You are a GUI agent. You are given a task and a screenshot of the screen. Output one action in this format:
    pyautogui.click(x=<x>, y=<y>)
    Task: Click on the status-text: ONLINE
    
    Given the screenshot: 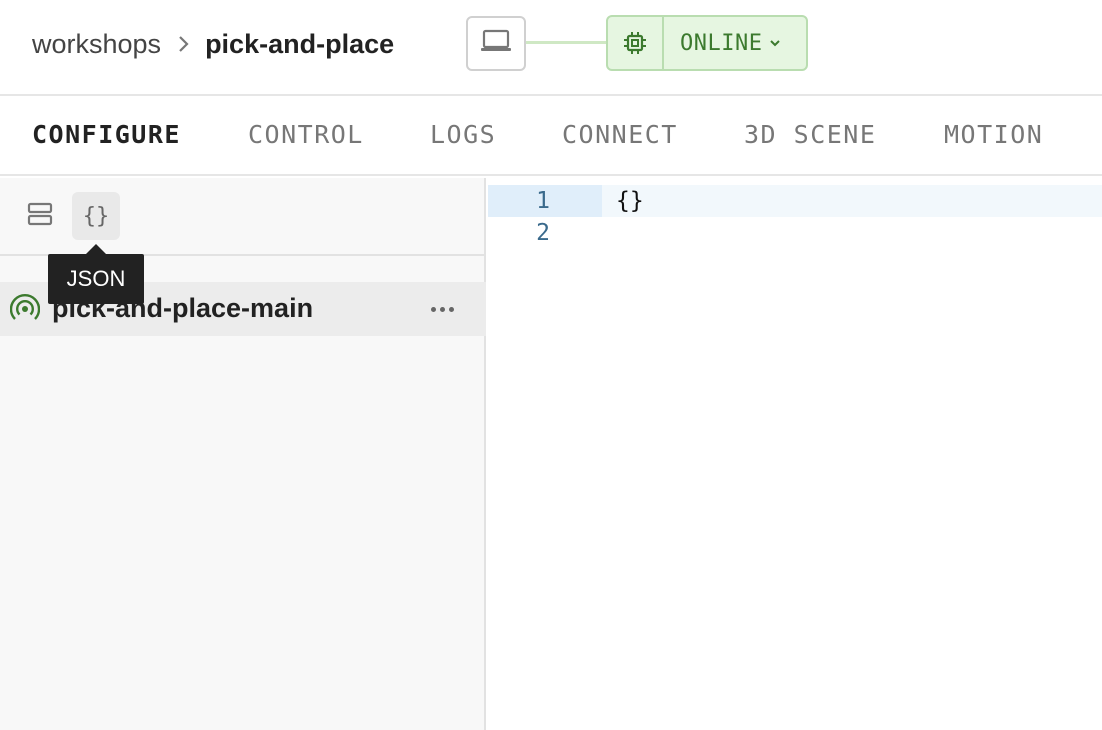 What is the action you would take?
    pyautogui.click(x=721, y=43)
    